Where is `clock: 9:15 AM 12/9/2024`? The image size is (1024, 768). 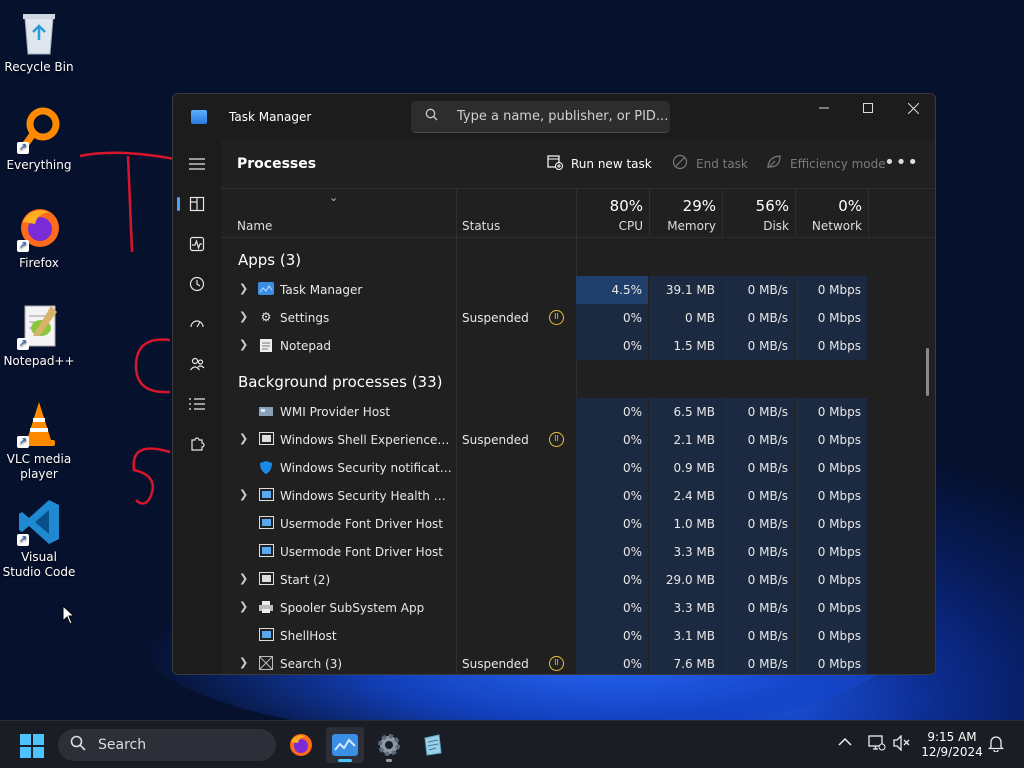 clock: 9:15 AM 12/9/2024 is located at coordinates (952, 745).